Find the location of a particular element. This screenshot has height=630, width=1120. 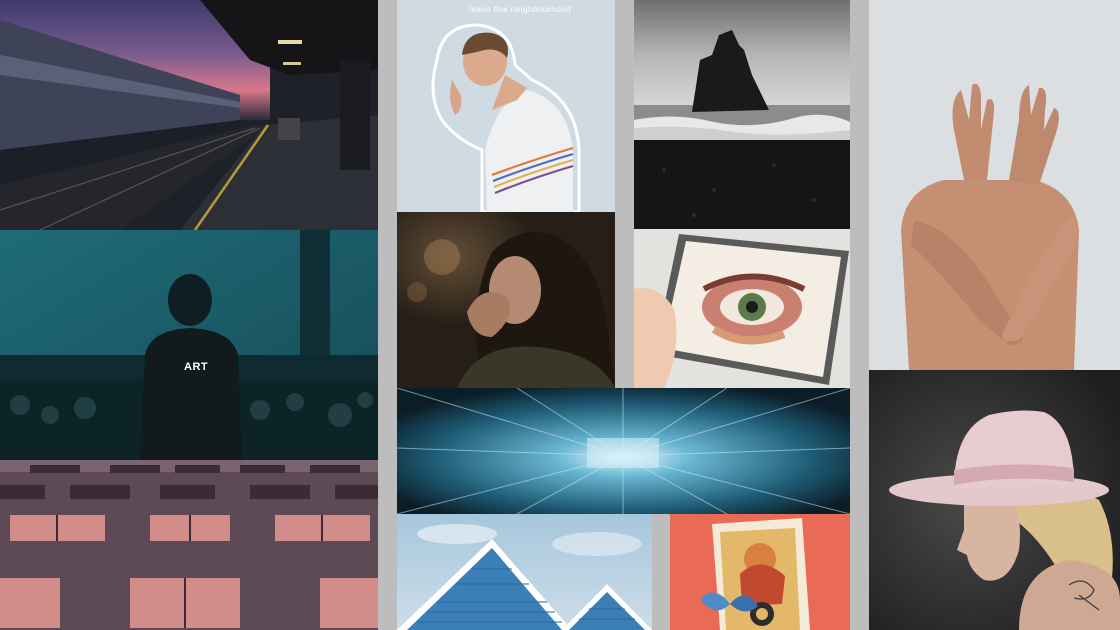

woman-contemplative-photo is located at coordinates (506, 300).